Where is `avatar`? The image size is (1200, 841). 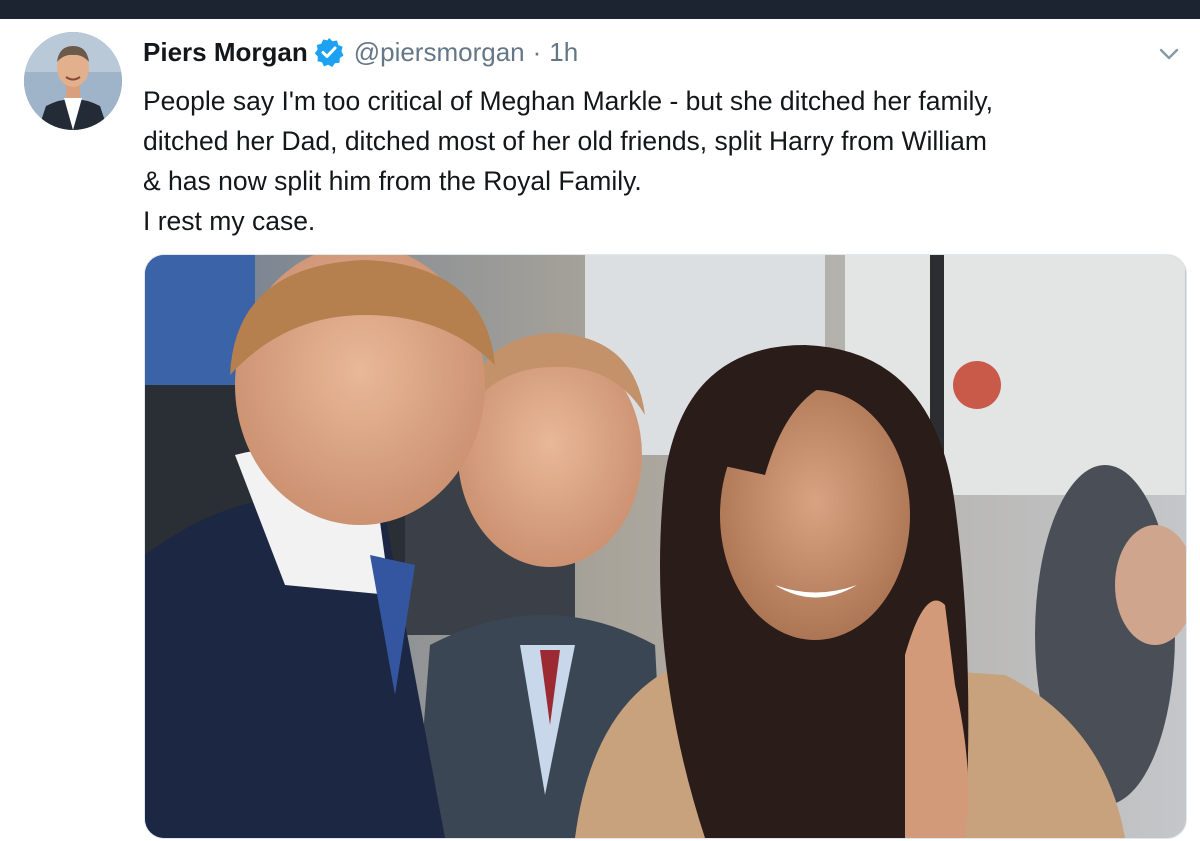 avatar is located at coordinates (73, 81).